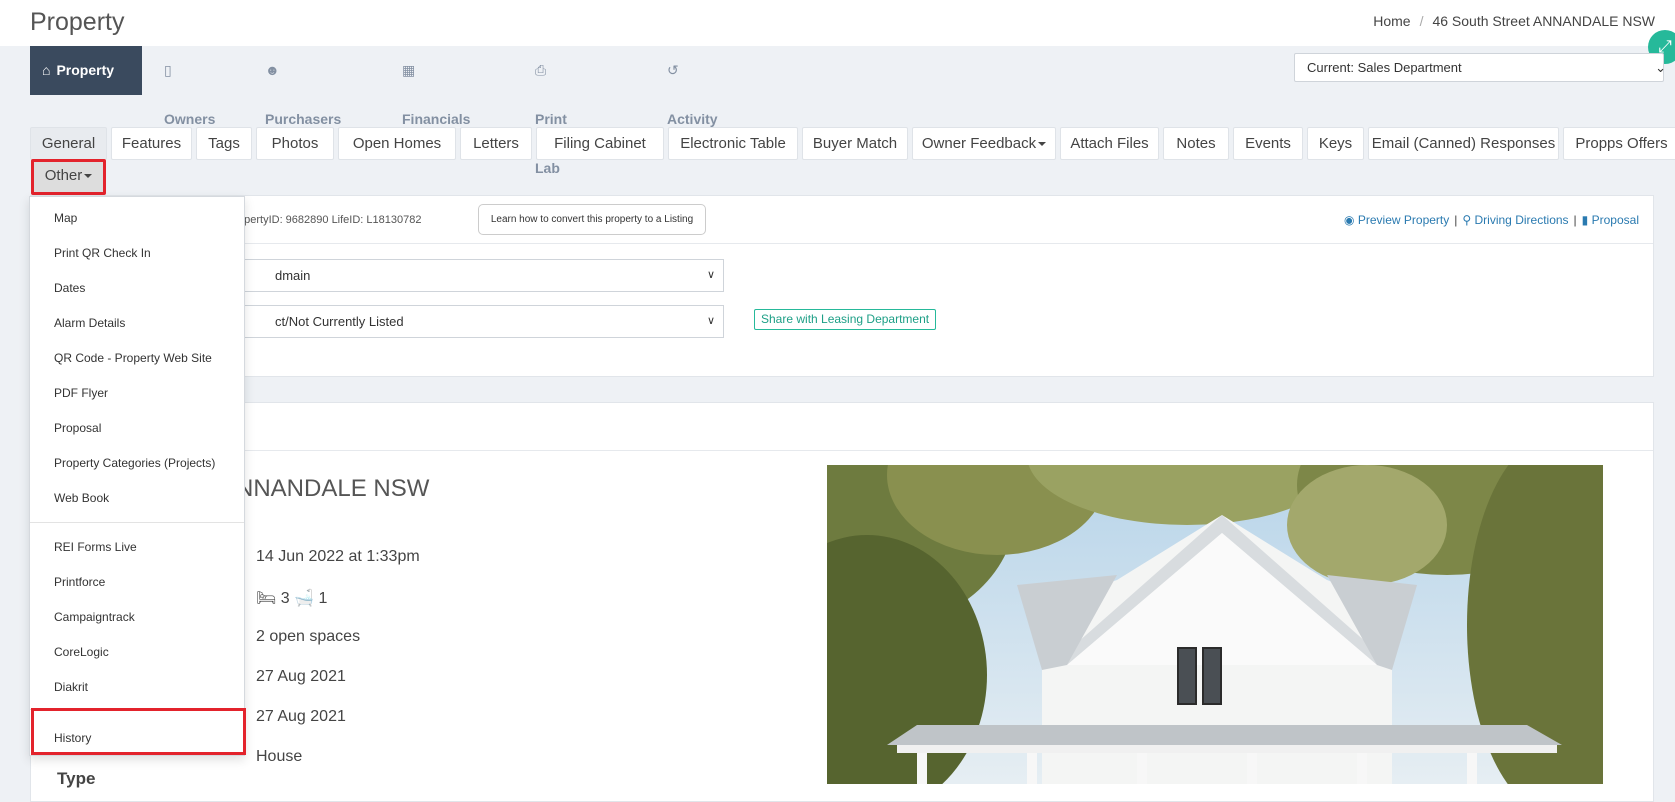 The height and width of the screenshot is (802, 1675). I want to click on bathrooms-count: 1, so click(323, 598).